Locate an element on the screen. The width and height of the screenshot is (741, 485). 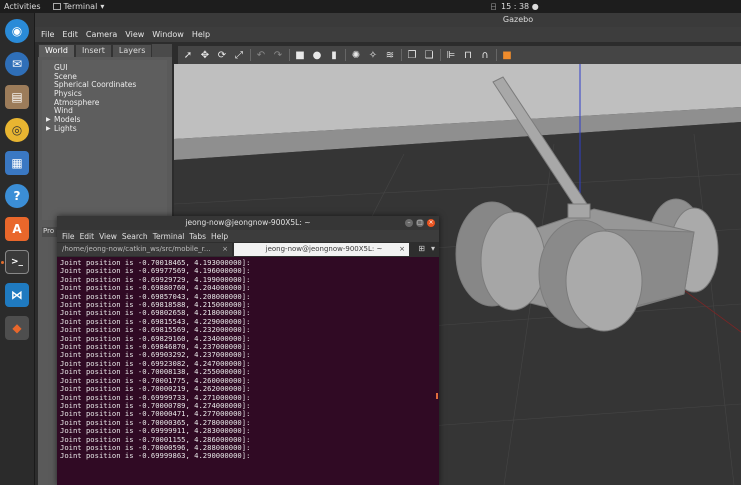
terminal-menu-edit: Edit is located at coordinates (87, 236).